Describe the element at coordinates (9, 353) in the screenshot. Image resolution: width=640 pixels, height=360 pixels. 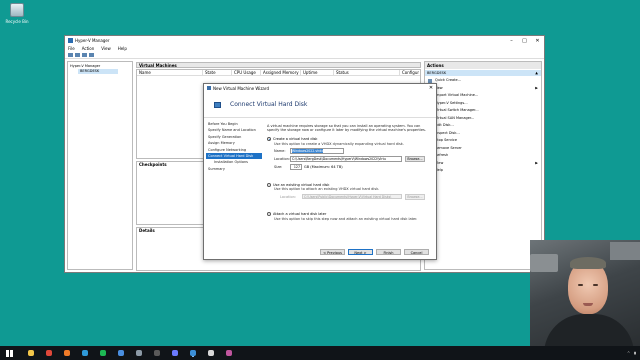
I see `start-button` at that location.